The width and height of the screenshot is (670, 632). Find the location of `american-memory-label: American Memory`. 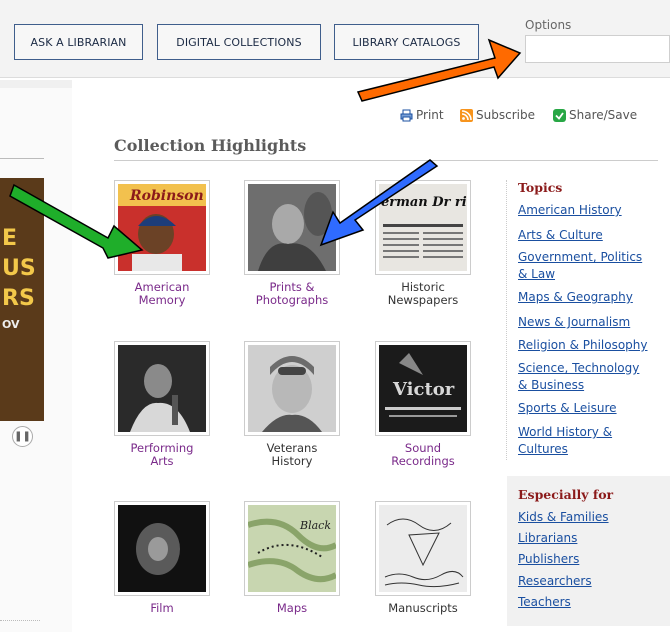

american-memory-label: American Memory is located at coordinates (162, 294).